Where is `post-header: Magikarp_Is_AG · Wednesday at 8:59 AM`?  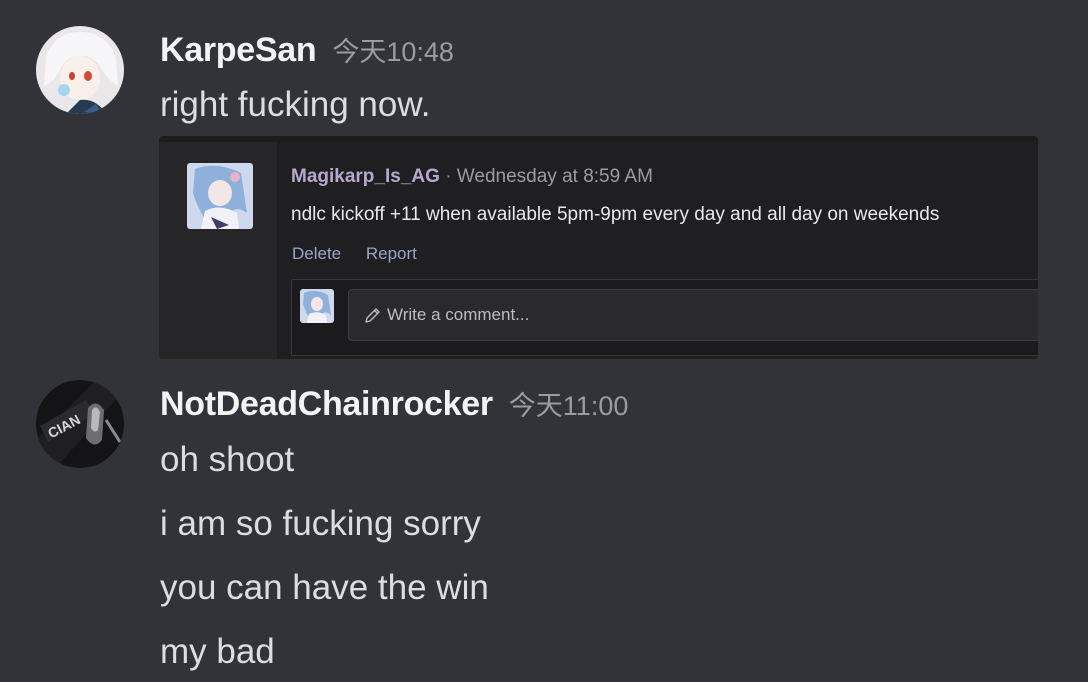 post-header: Magikarp_Is_AG · Wednesday at 8:59 AM is located at coordinates (472, 177).